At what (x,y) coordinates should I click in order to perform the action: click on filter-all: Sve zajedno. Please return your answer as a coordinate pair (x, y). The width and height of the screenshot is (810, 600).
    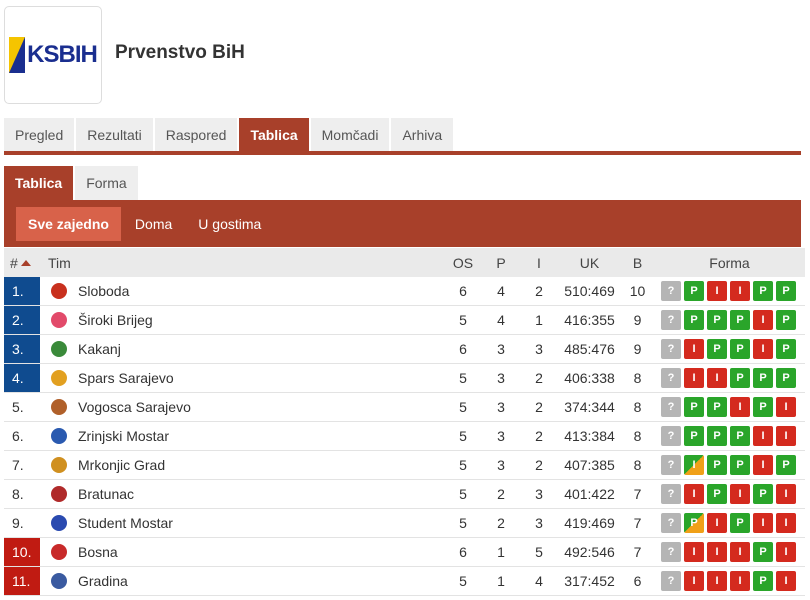
    Looking at the image, I should click on (68, 223).